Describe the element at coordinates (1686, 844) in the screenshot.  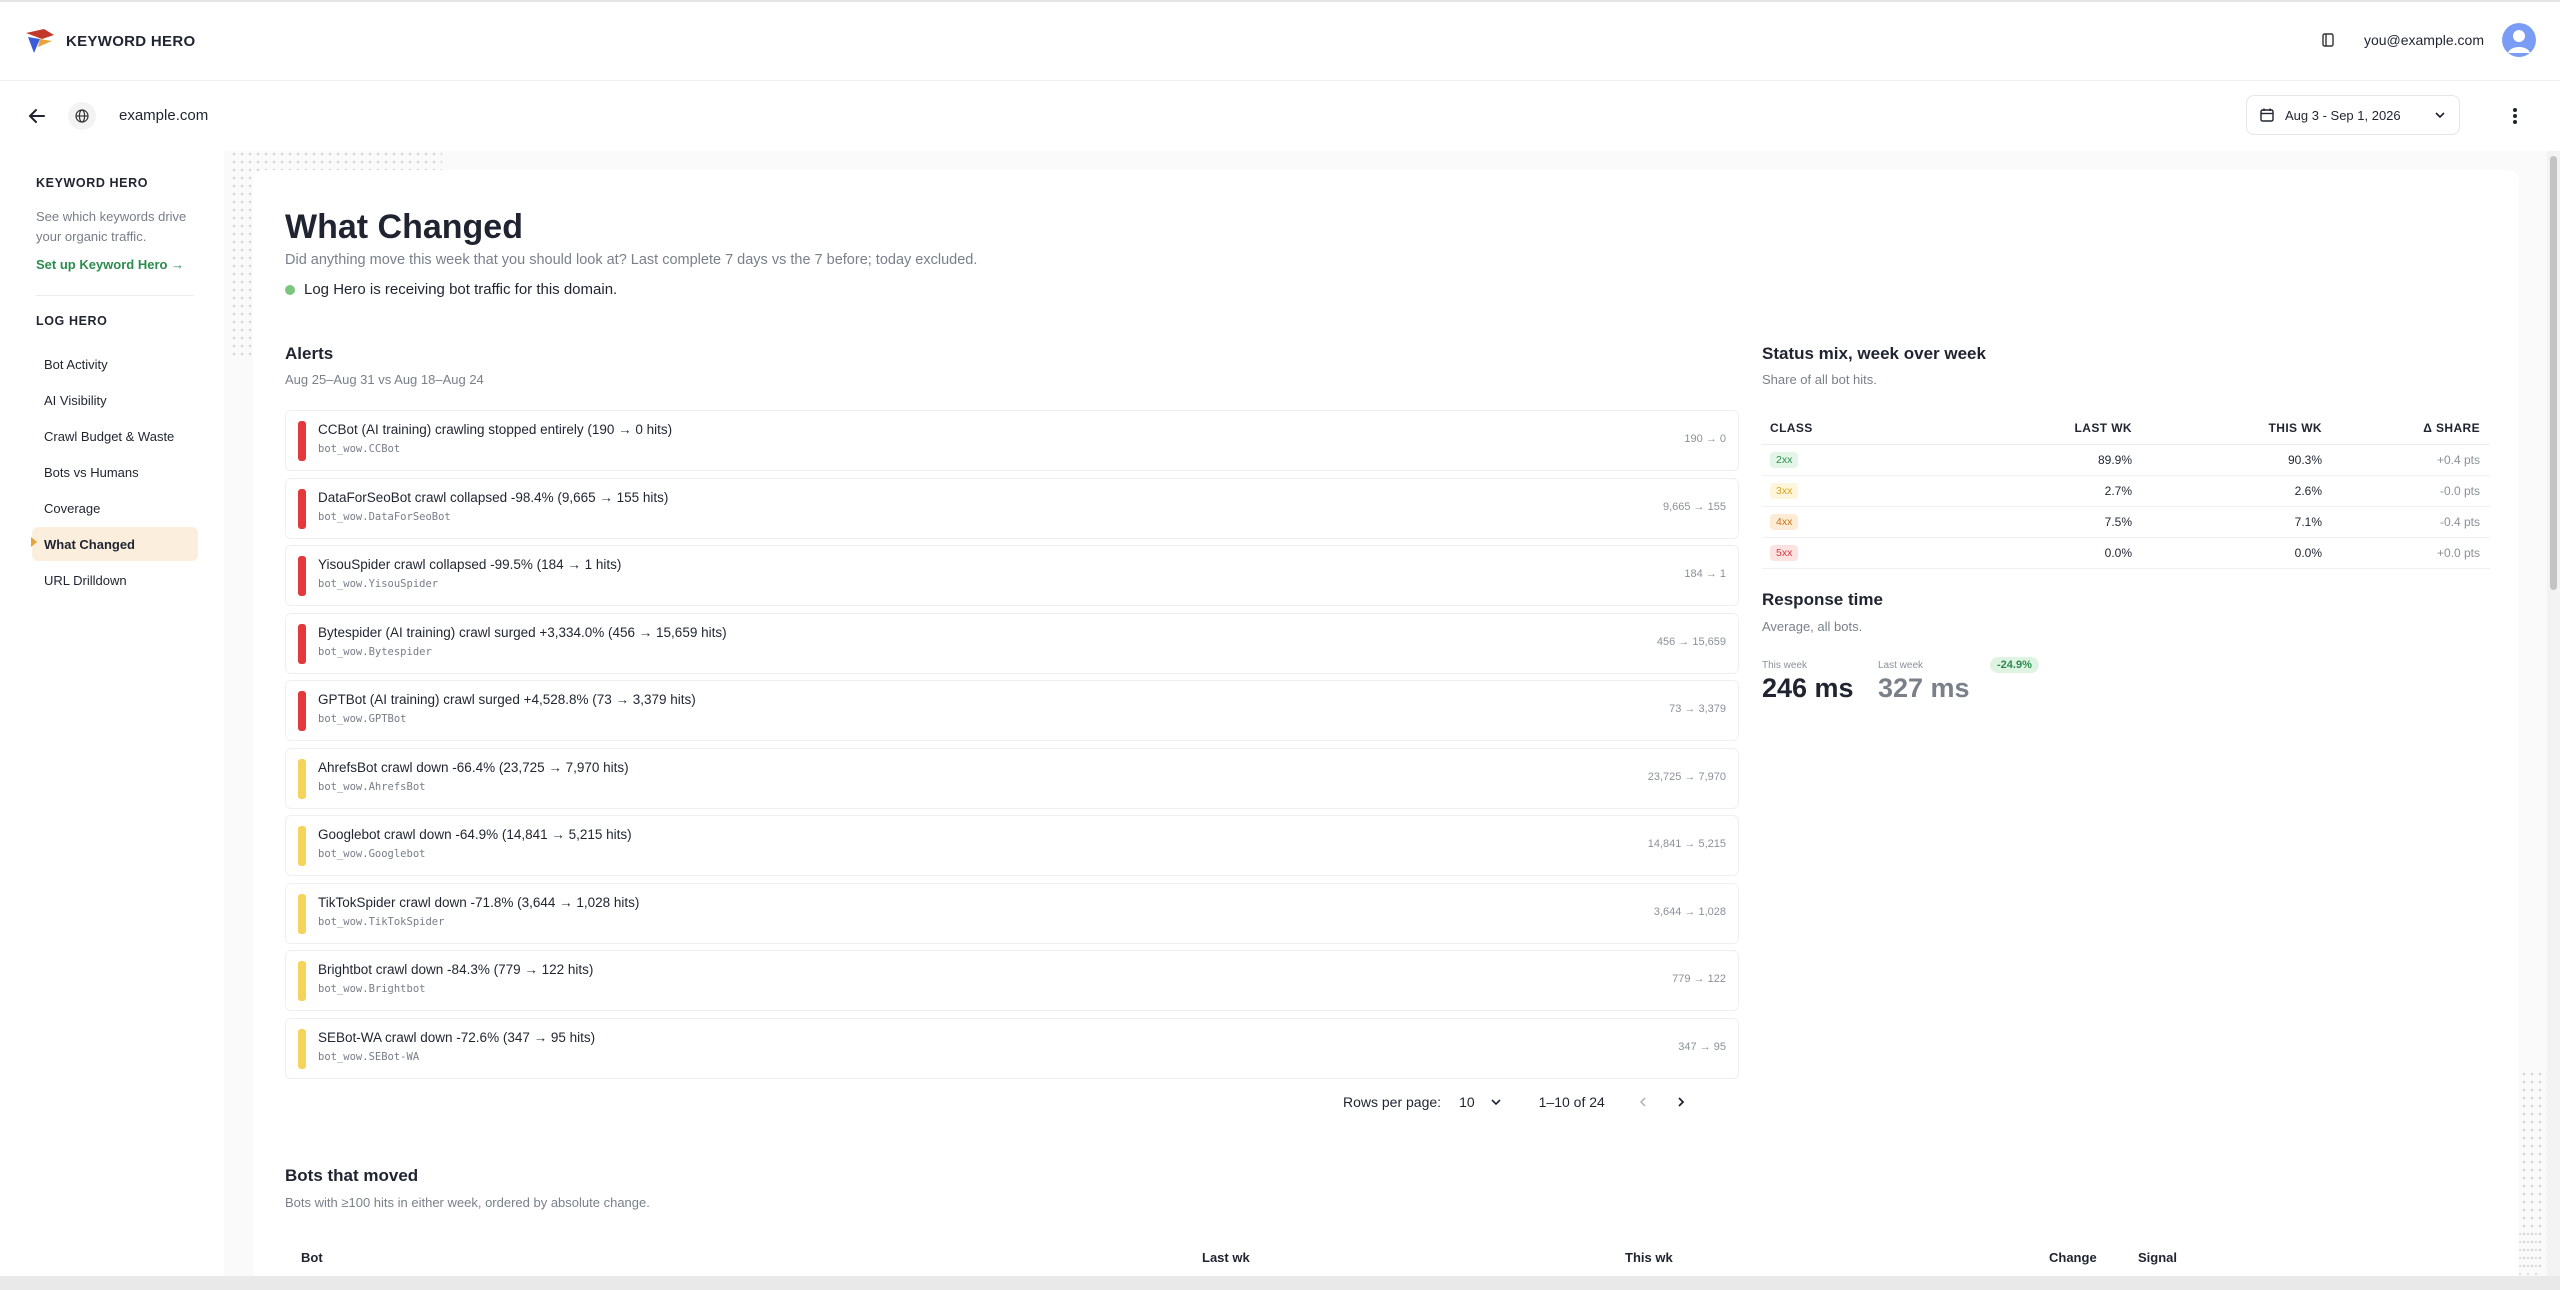
I see `alert-delta: 14,841 → 5,215` at that location.